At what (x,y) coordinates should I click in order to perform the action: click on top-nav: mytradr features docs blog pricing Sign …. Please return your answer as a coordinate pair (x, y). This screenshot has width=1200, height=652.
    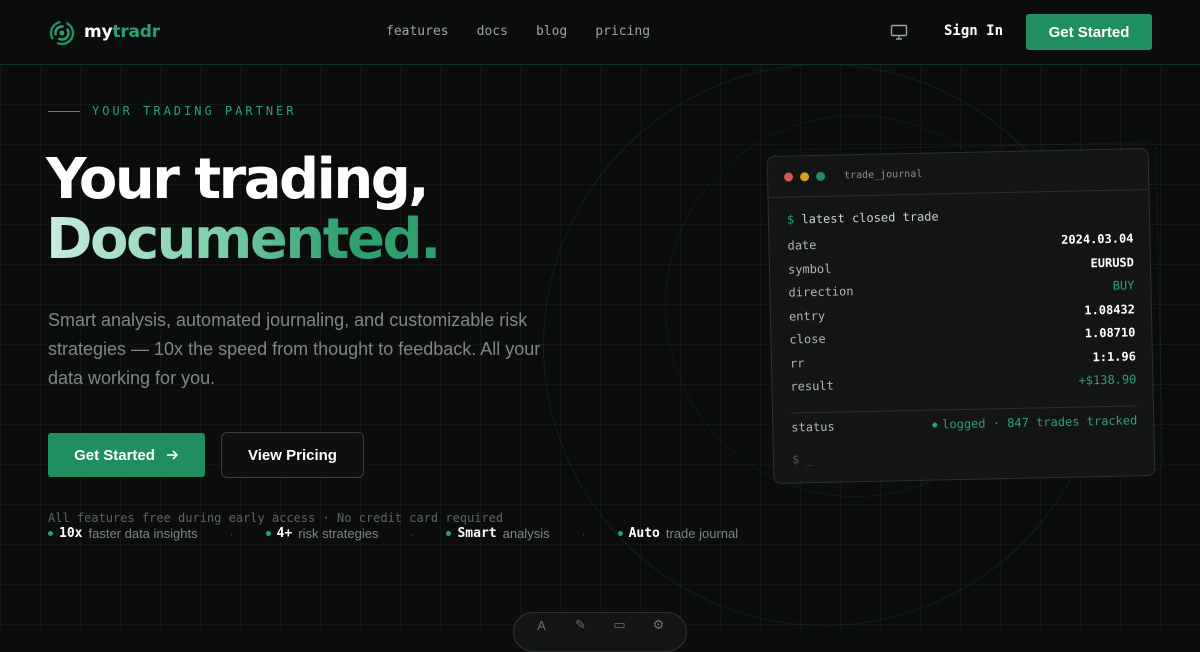
    Looking at the image, I should click on (600, 32).